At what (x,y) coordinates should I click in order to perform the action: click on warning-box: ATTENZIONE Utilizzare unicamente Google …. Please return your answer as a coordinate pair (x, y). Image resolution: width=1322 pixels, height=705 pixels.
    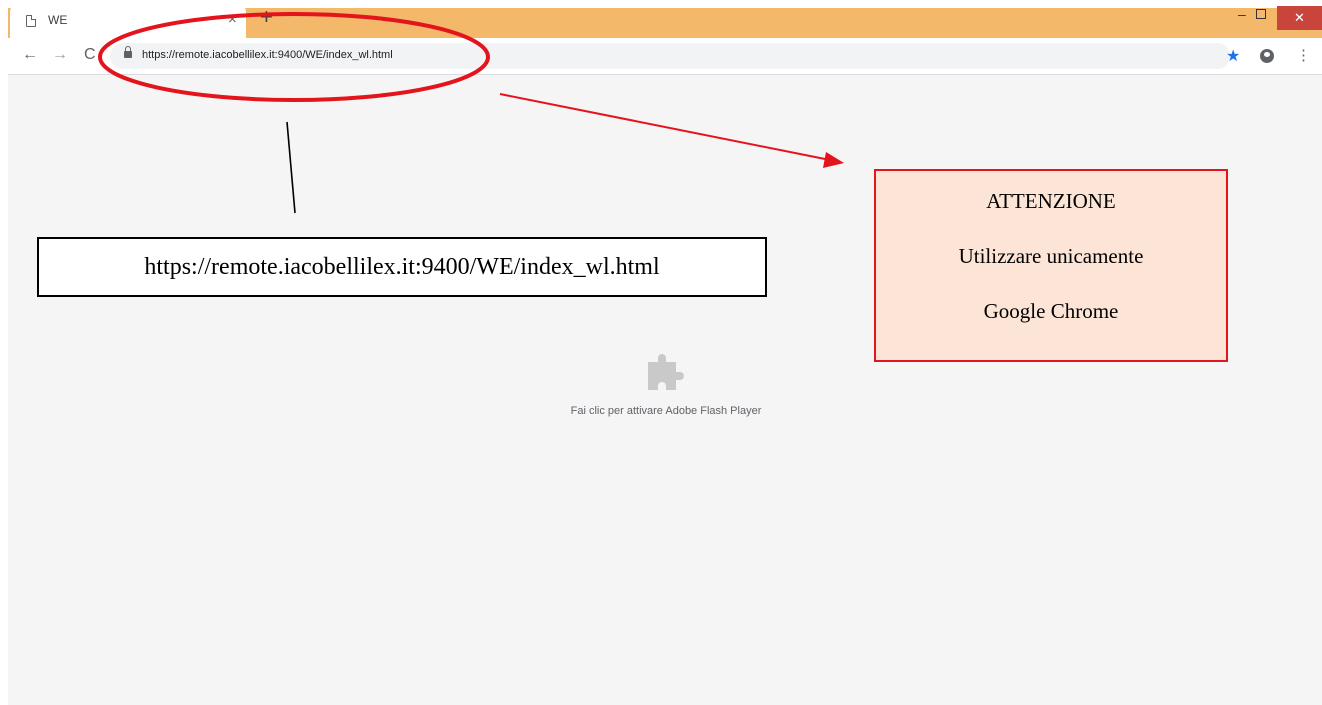
    Looking at the image, I should click on (1051, 265).